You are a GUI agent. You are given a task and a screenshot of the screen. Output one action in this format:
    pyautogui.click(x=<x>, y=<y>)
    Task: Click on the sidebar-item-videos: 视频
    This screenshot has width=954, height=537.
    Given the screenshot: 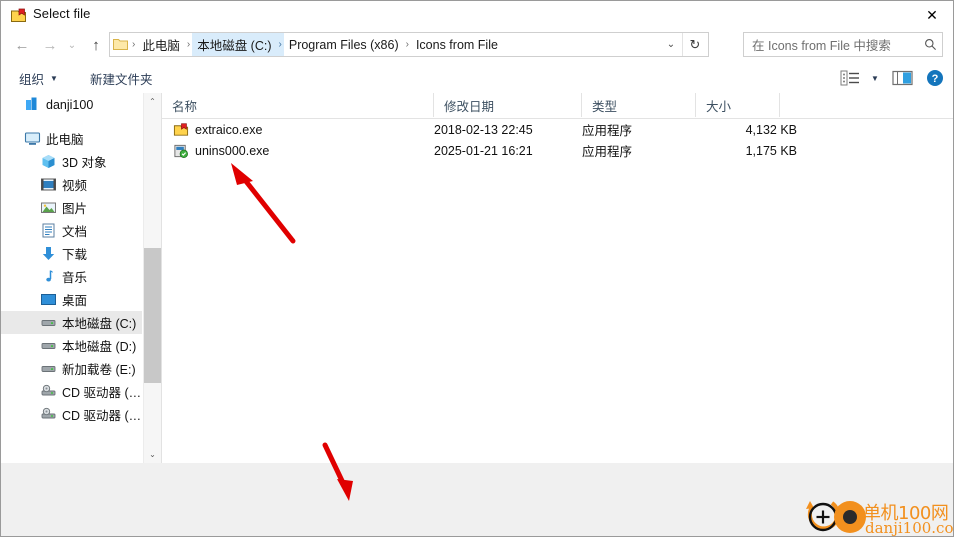 What is the action you would take?
    pyautogui.click(x=71, y=184)
    